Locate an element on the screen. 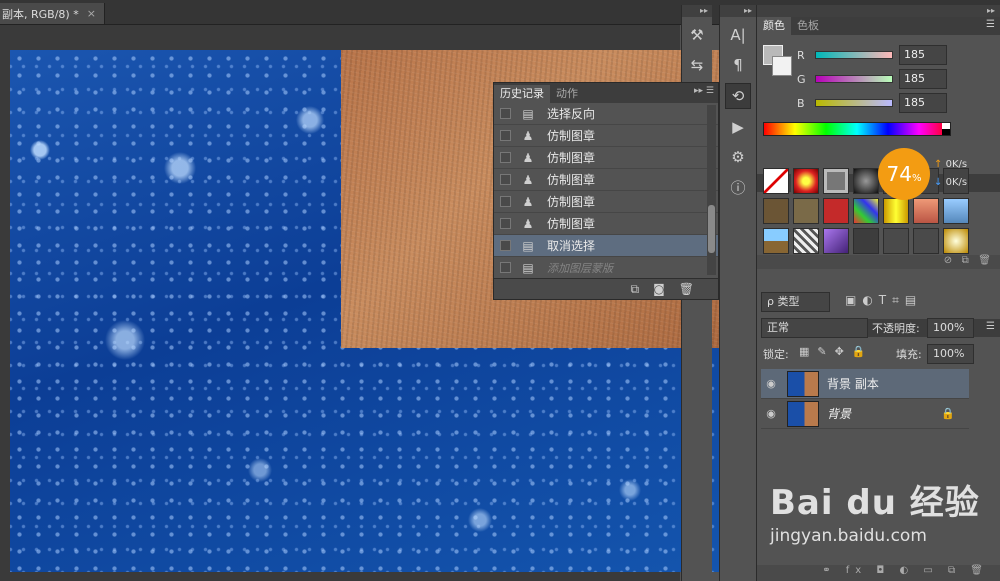 The image size is (1000, 581). red-value-field: 185 is located at coordinates (923, 55).